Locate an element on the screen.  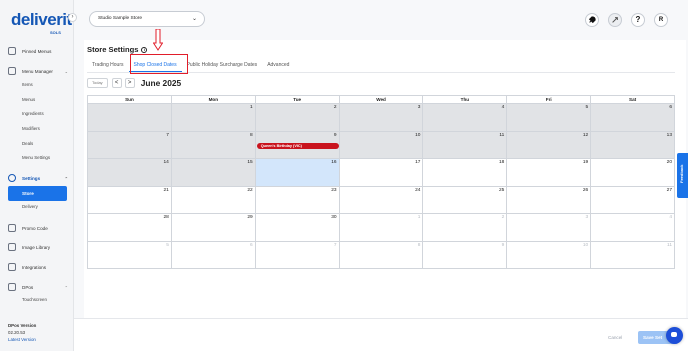
info-icon: i is located at coordinates (144, 50).